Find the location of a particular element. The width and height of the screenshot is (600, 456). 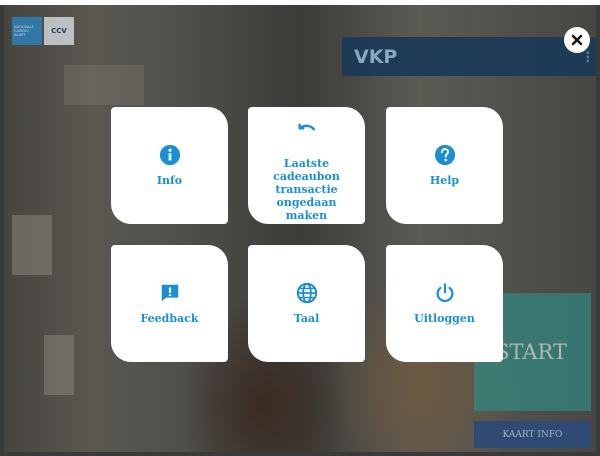

info-icon is located at coordinates (169, 155).